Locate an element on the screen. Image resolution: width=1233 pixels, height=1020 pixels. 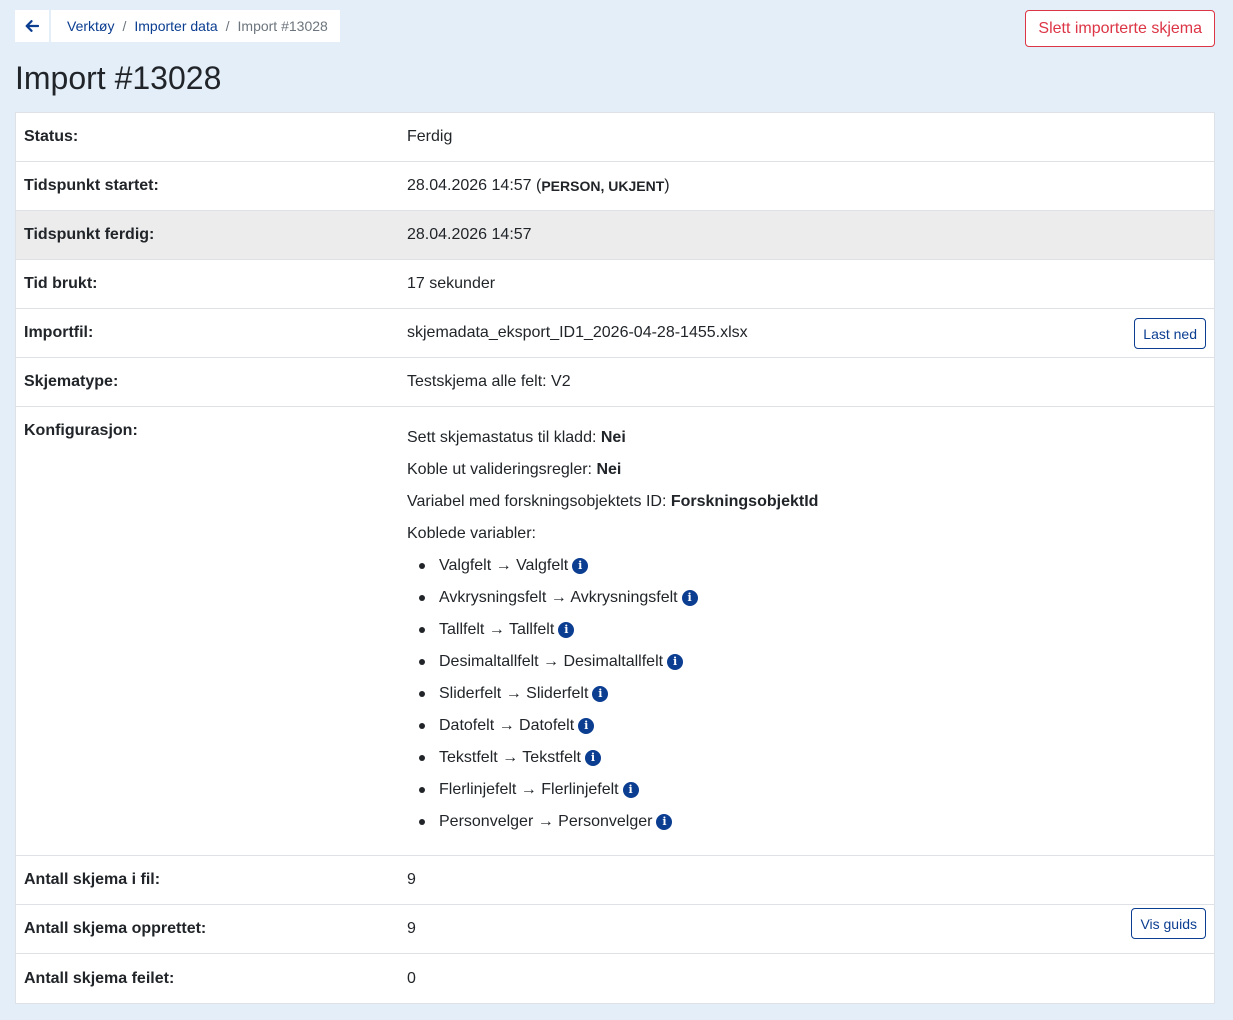
show-guids-button: Vis guids is located at coordinates (1168, 923).